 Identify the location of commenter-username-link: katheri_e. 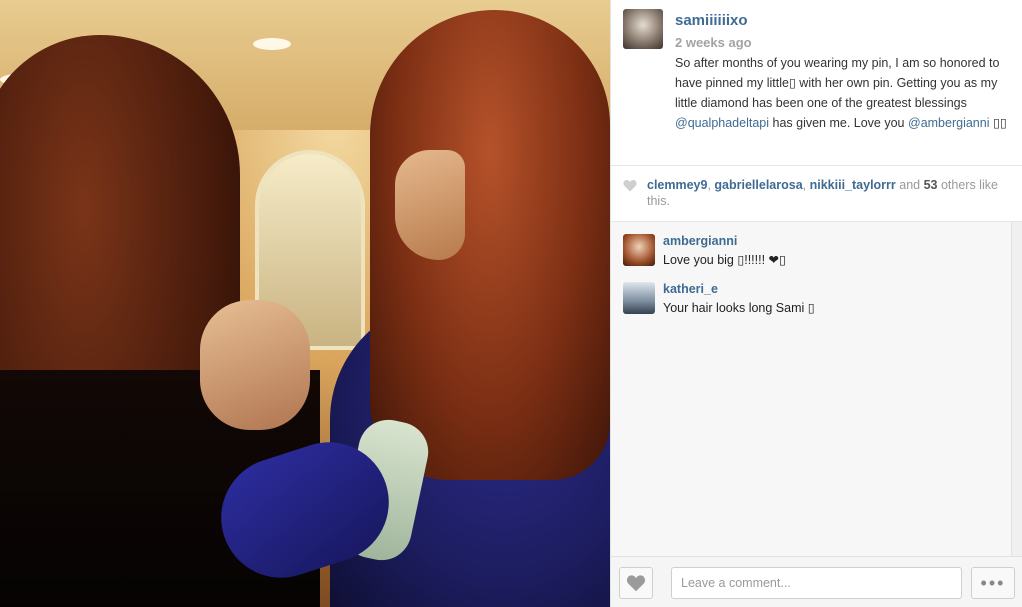
(690, 289).